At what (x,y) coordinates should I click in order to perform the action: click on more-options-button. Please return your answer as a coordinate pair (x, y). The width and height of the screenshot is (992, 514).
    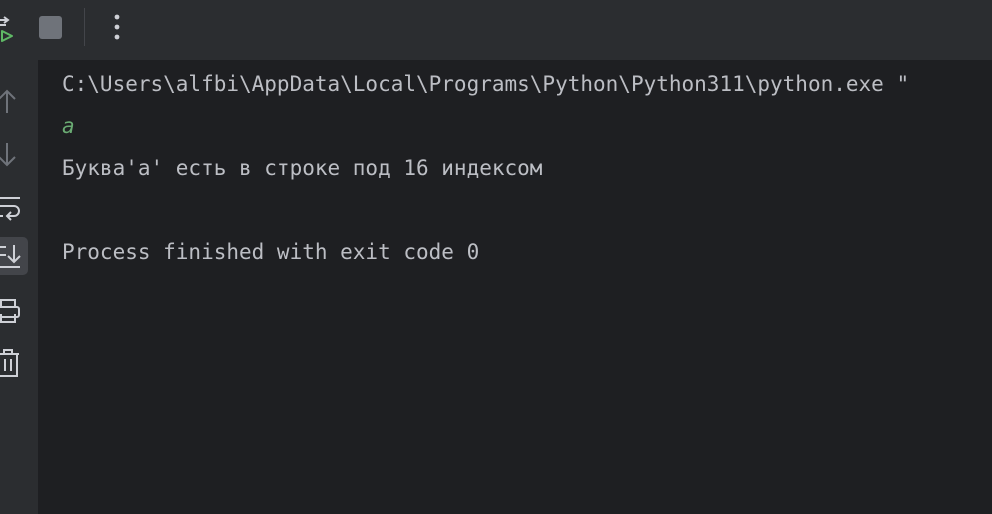
    Looking at the image, I should click on (117, 27).